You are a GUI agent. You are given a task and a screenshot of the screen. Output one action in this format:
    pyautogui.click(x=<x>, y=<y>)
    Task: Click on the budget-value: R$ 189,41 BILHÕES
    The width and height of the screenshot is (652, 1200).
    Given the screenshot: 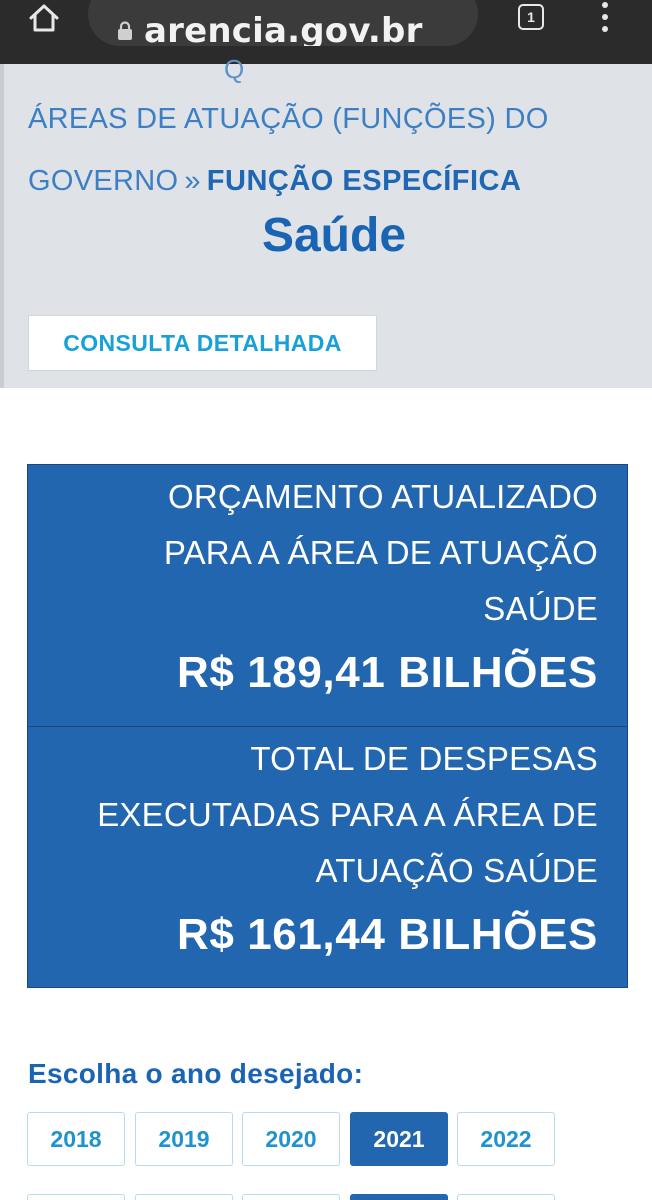 What is the action you would take?
    pyautogui.click(x=387, y=672)
    